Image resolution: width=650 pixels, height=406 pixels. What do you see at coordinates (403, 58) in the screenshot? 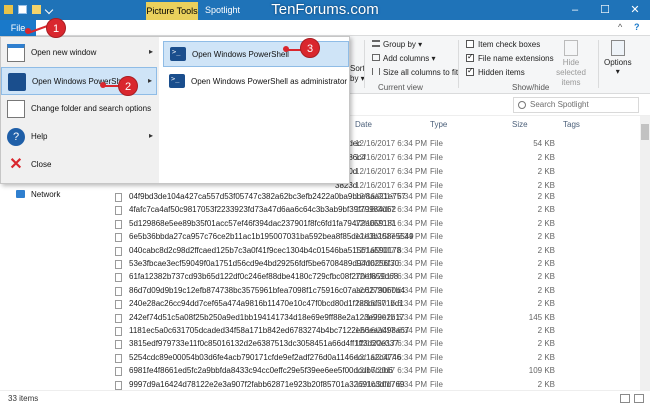
I see `add-columns-button: Add columns ▾` at bounding box center [403, 58].